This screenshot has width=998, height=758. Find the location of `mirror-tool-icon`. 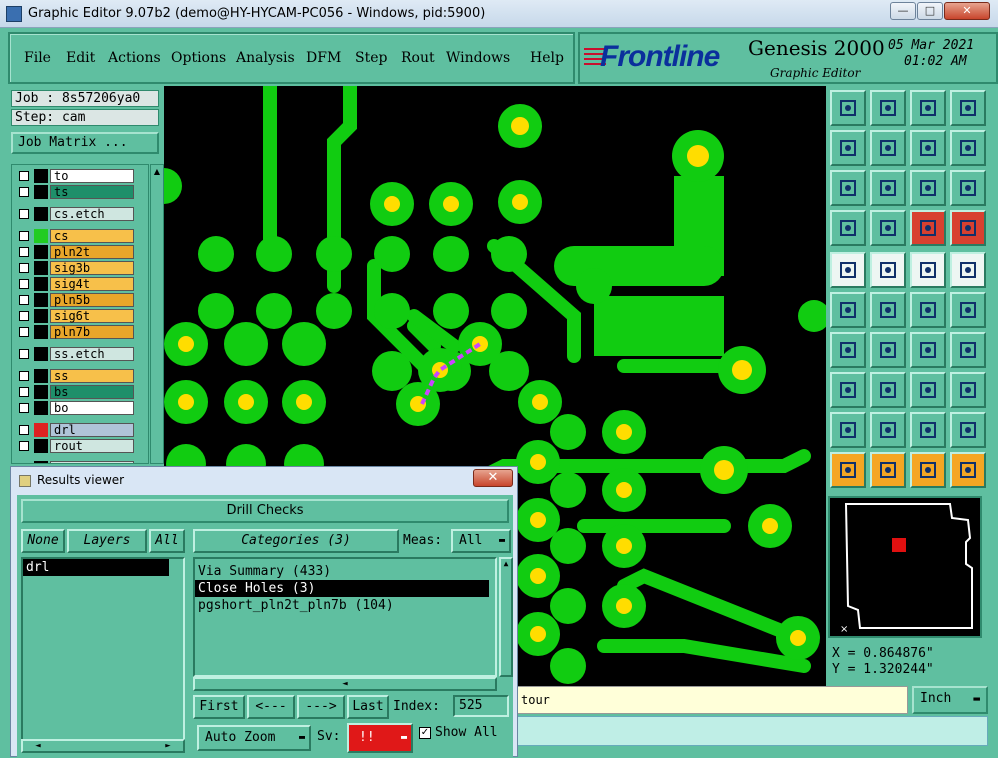

mirror-tool-icon is located at coordinates (968, 350).